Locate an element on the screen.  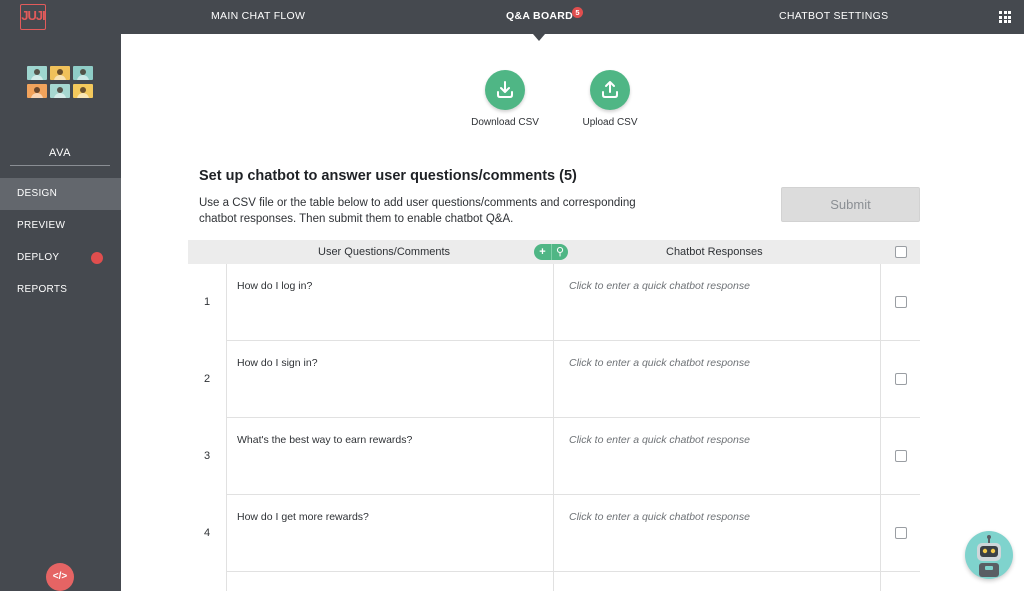
sidebar-item-deploy-label: DEPLOY is located at coordinates (38, 257).